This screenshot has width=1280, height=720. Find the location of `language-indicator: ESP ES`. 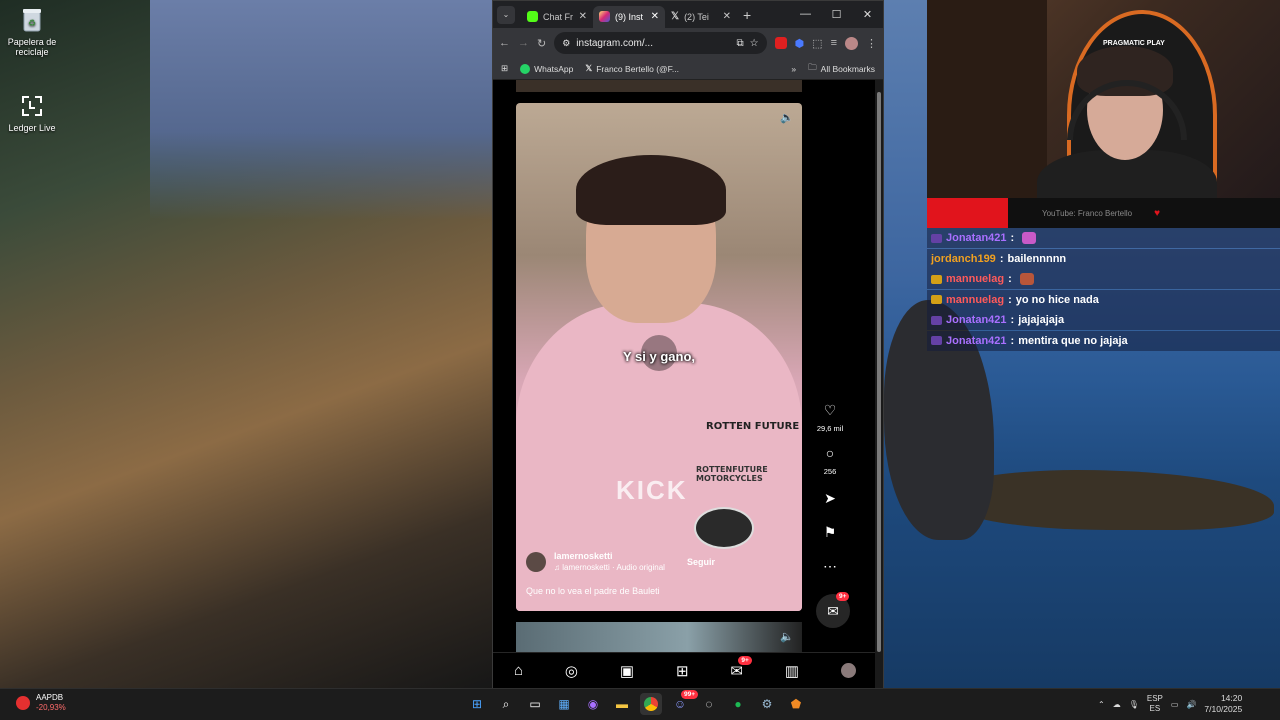

language-indicator: ESP ES is located at coordinates (1155, 704).